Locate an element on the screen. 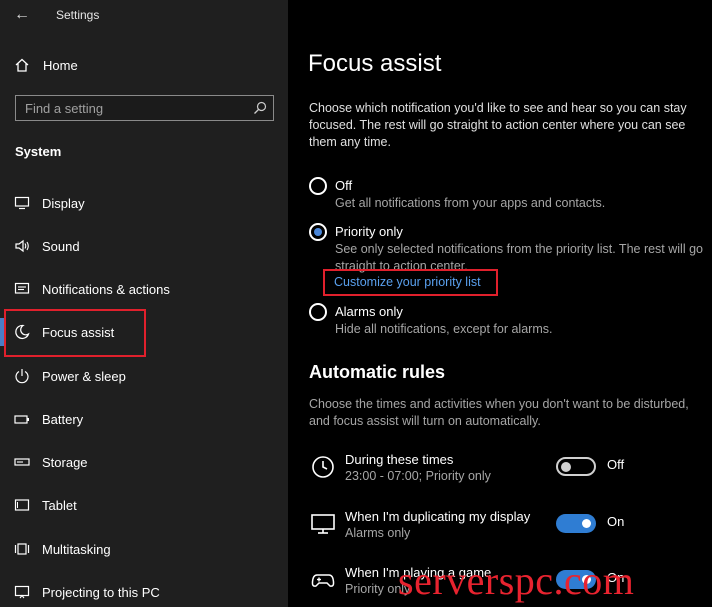 This screenshot has width=712, height=607. search-box is located at coordinates (144, 108).